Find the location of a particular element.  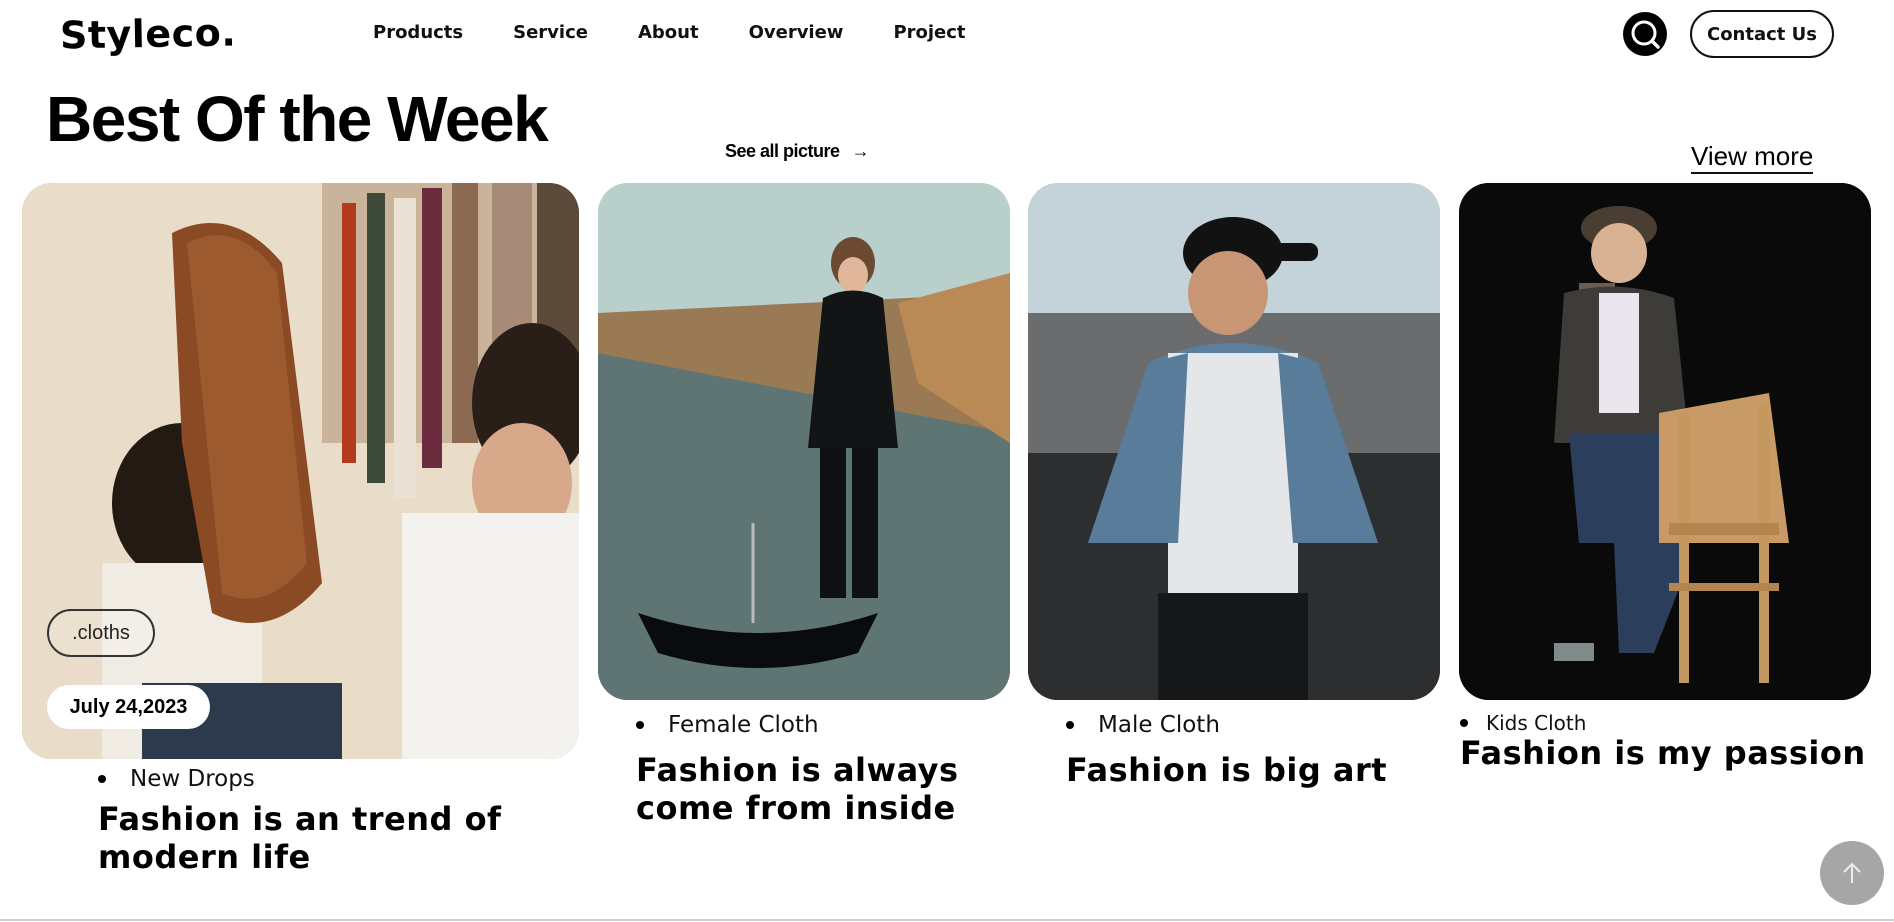

section-title: Best Of the Week is located at coordinates (297, 119).